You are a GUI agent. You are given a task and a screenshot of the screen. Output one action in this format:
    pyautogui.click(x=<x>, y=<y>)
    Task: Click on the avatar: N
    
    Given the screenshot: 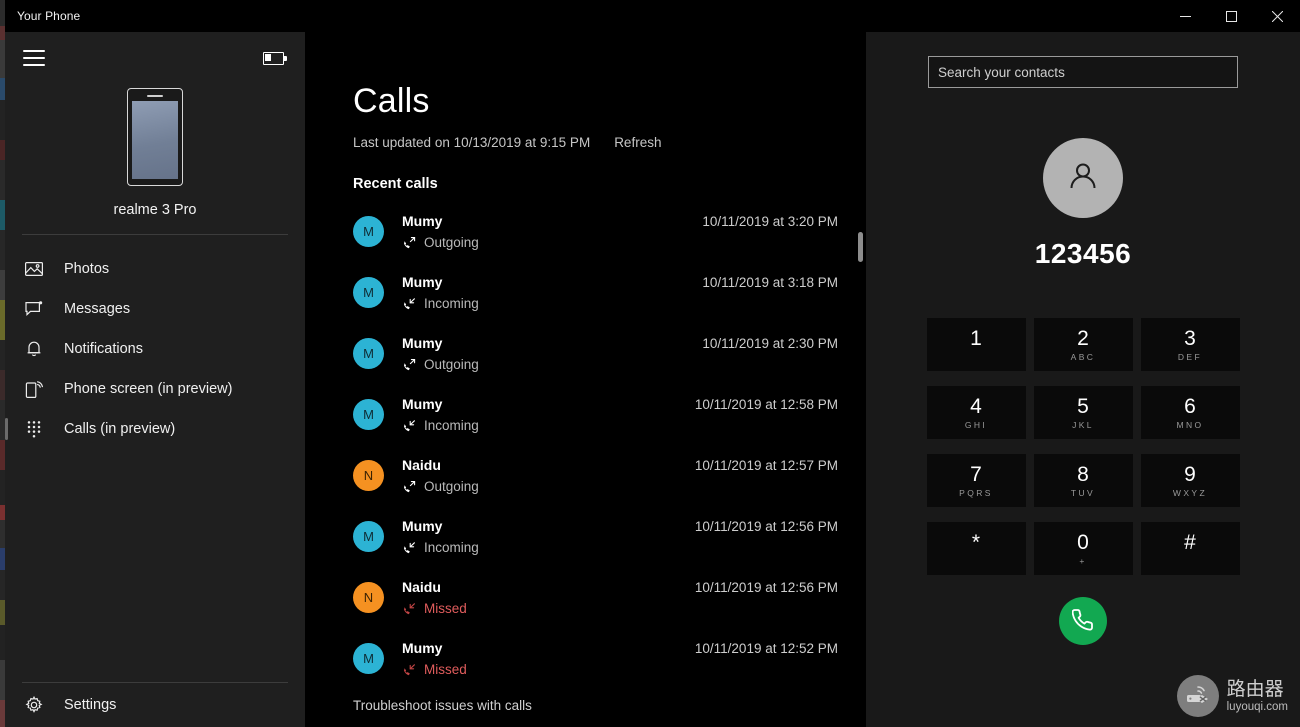 What is the action you would take?
    pyautogui.click(x=368, y=597)
    